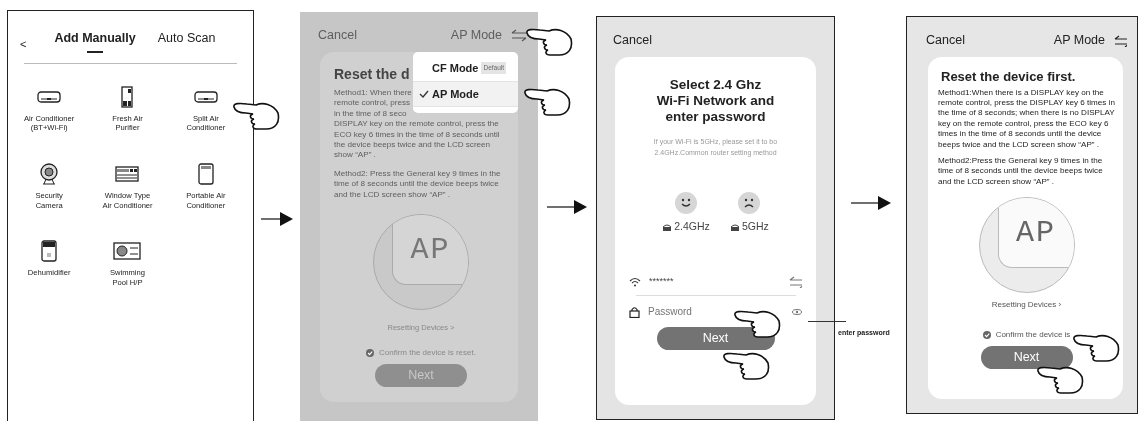  Describe the element at coordinates (692, 226) in the screenshot. I see `band-label: 2.4GHz` at that location.